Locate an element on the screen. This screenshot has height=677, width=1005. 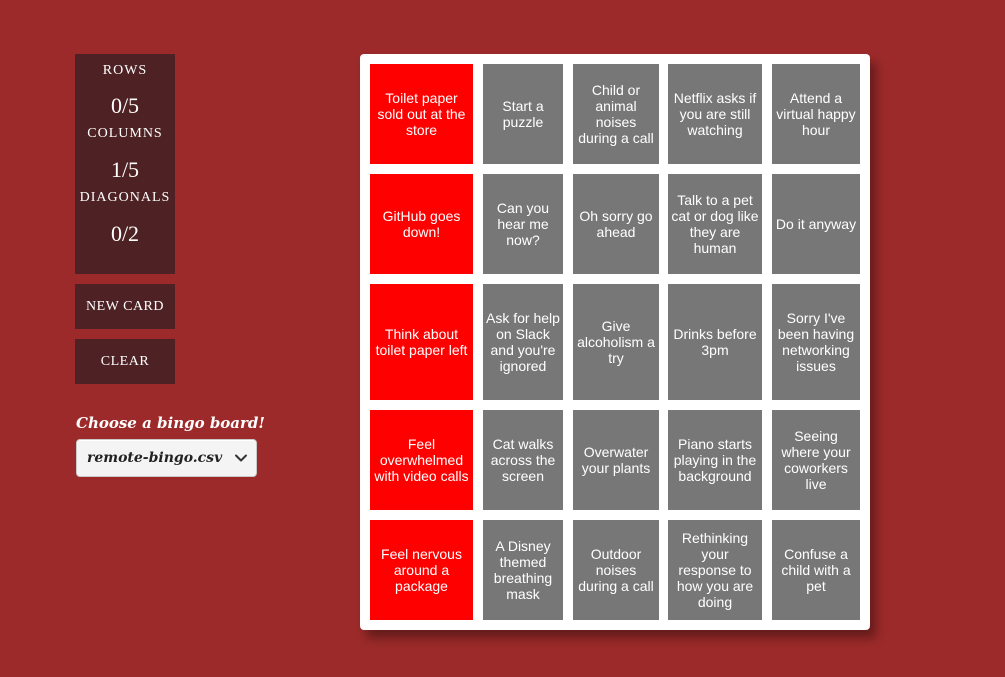
bingo-cell: Oh sorry go ahead is located at coordinates (616, 224).